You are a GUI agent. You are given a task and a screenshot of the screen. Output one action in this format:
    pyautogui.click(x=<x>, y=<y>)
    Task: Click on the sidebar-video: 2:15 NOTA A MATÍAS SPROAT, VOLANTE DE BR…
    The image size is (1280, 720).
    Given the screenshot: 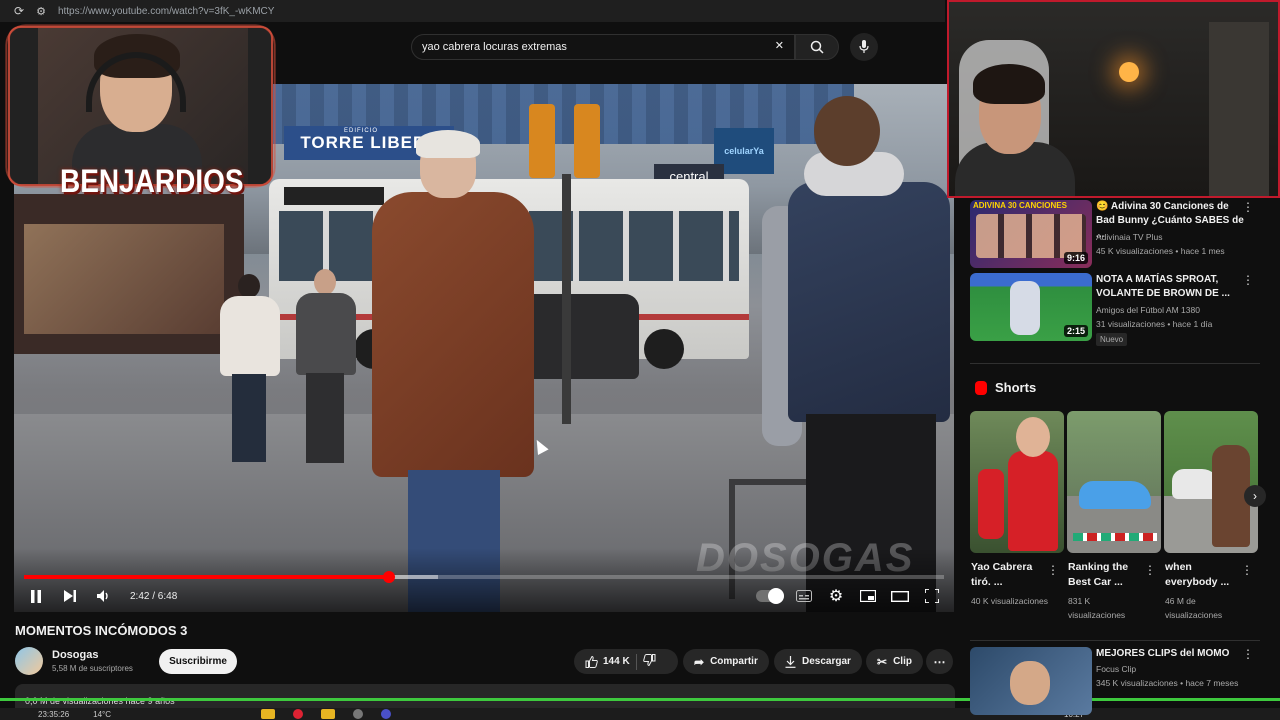 What is the action you would take?
    pyautogui.click(x=1120, y=309)
    